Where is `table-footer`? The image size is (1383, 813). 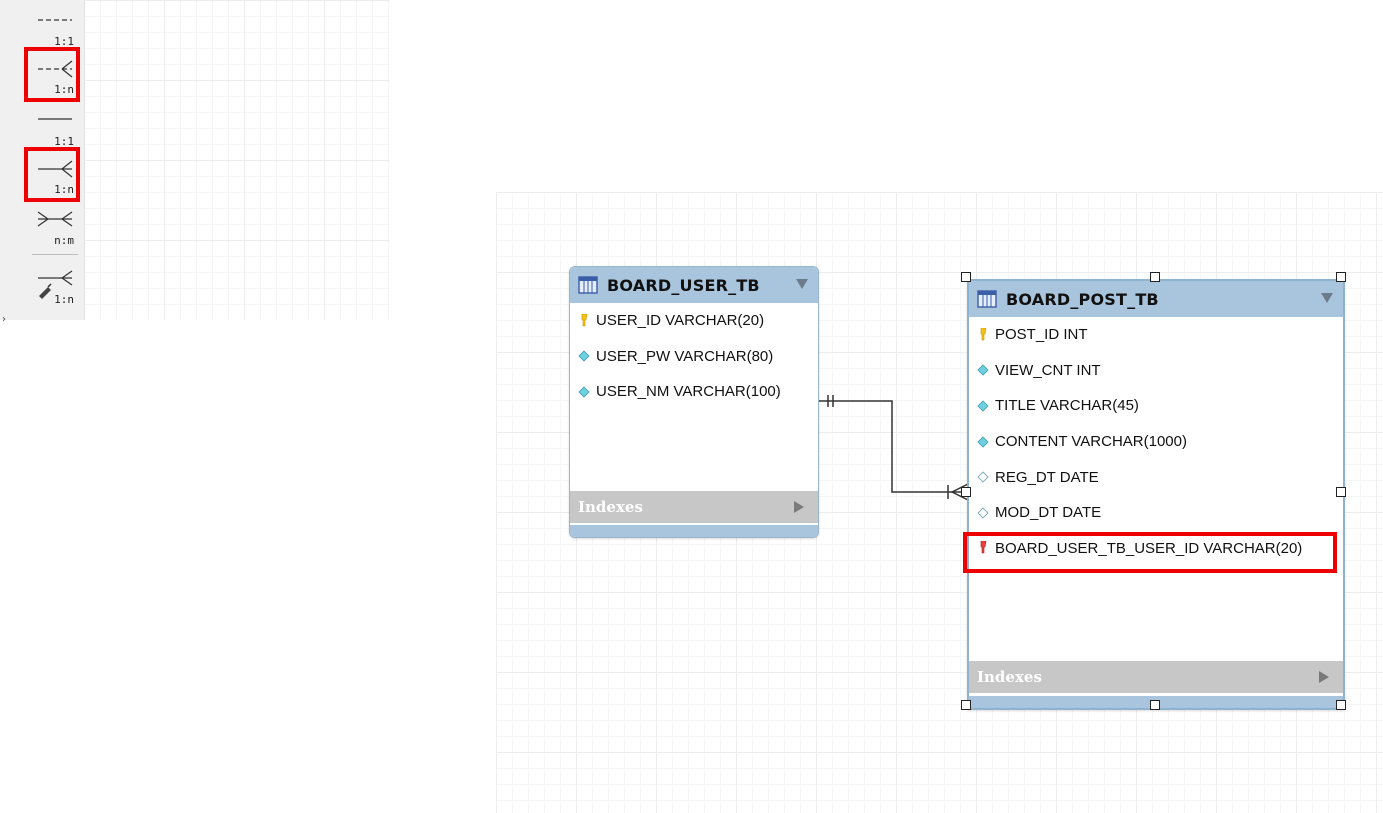
table-footer is located at coordinates (694, 531).